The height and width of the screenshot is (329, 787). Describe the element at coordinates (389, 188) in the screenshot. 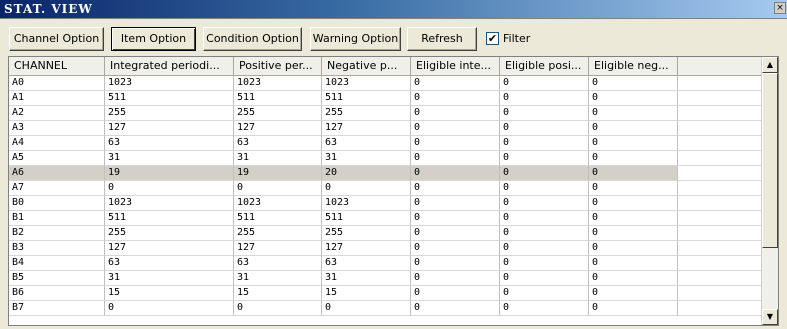

I see `table-row: A7 0 0 0 0 0 0` at that location.